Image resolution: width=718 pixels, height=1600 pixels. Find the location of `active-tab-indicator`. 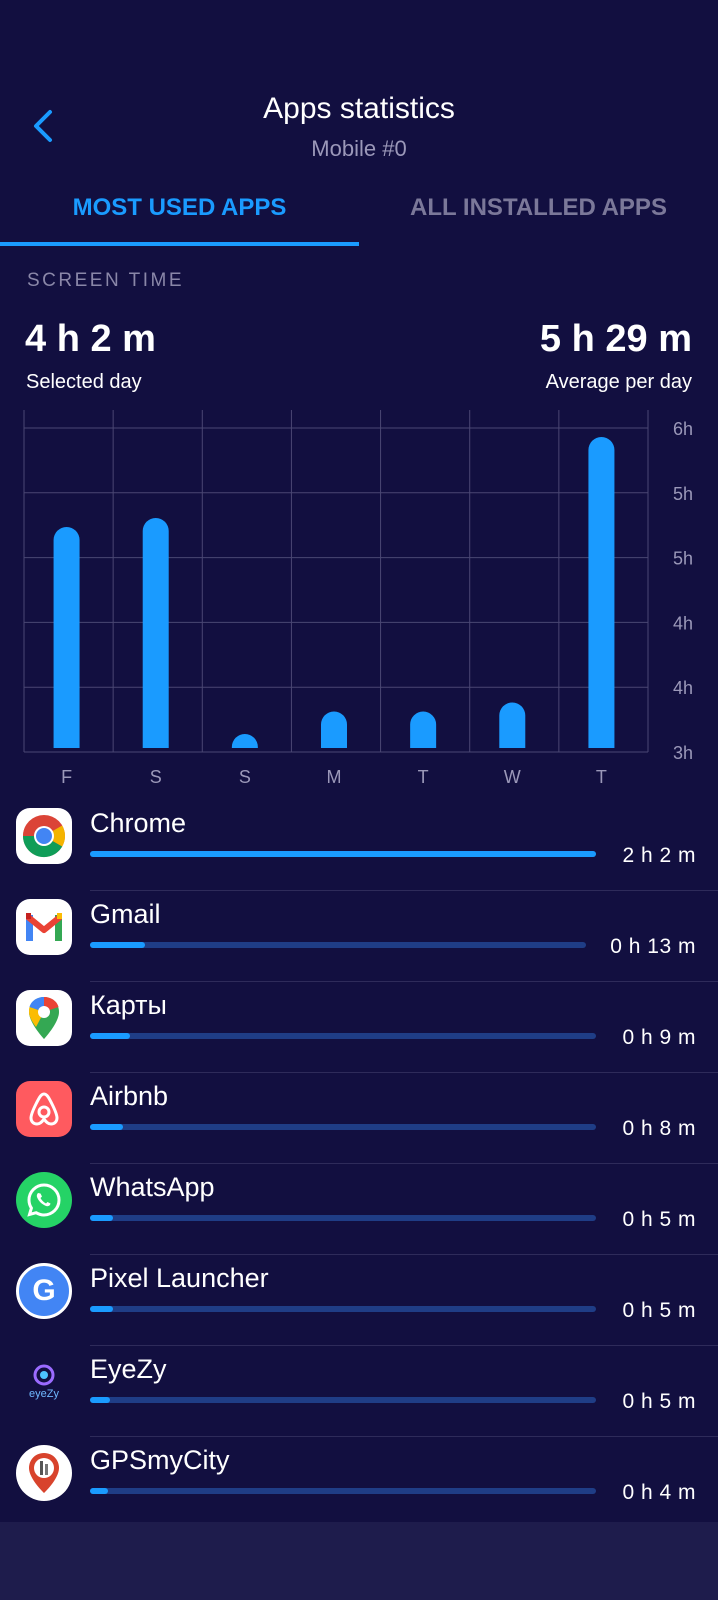

active-tab-indicator is located at coordinates (179, 244).